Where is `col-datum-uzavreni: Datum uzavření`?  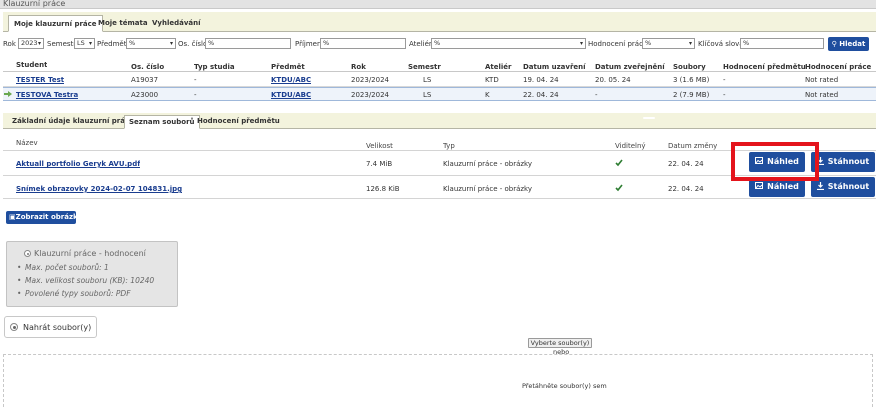
col-datum-uzavreni: Datum uzavření is located at coordinates (554, 67).